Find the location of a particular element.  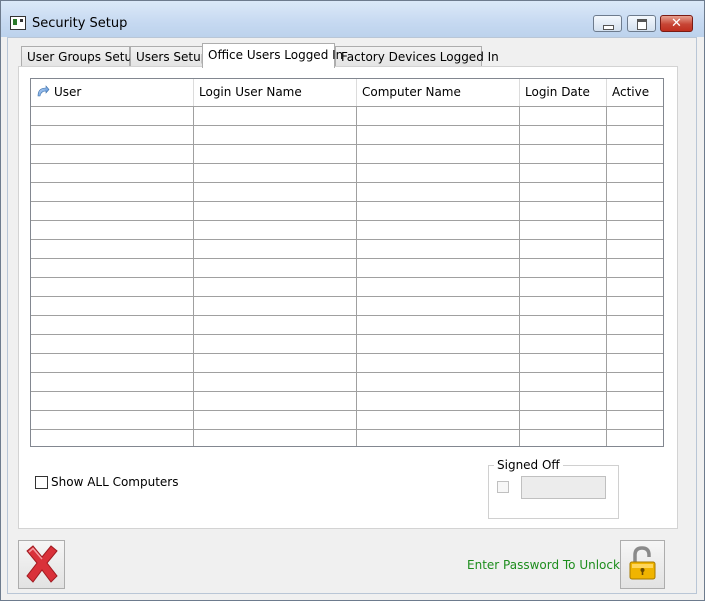

column-header-login-date: Login Date is located at coordinates (563, 92).